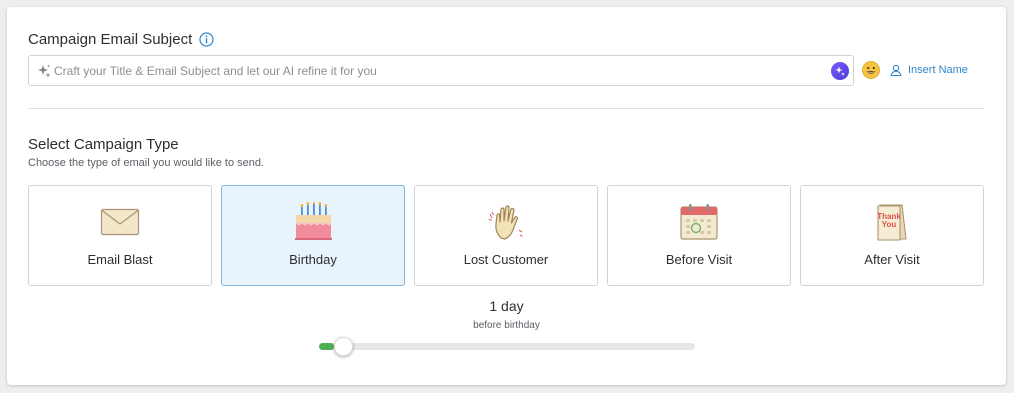  I want to click on insert-name-label: Insert Name, so click(938, 70).